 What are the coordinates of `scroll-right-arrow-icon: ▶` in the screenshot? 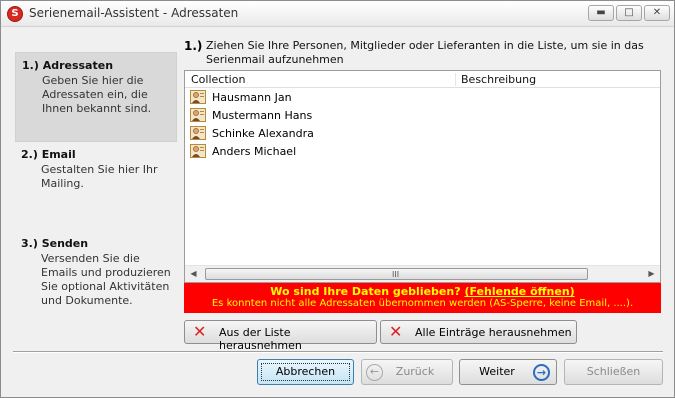 It's located at (651, 274).